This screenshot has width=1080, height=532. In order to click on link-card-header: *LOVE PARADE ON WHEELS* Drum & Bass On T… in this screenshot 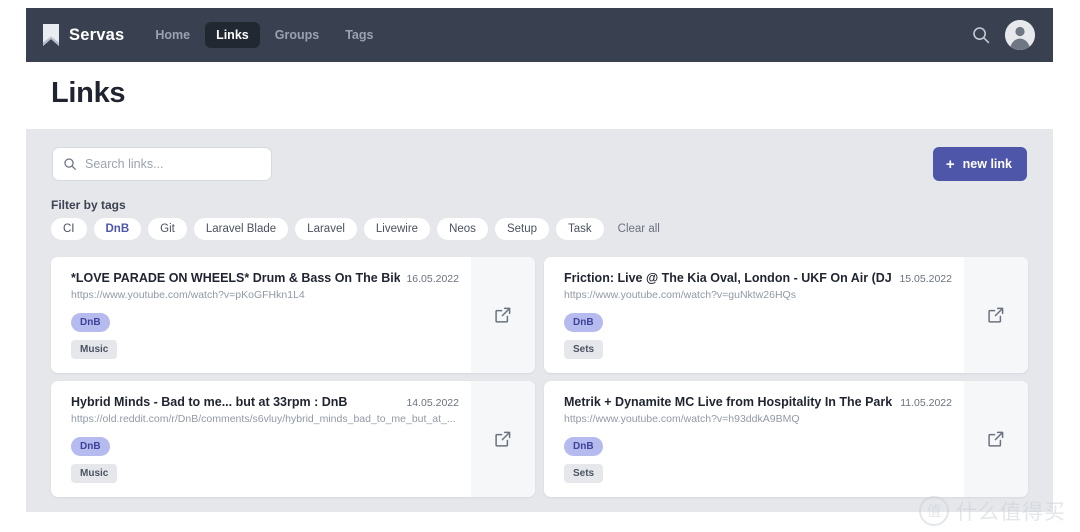, I will do `click(265, 278)`.